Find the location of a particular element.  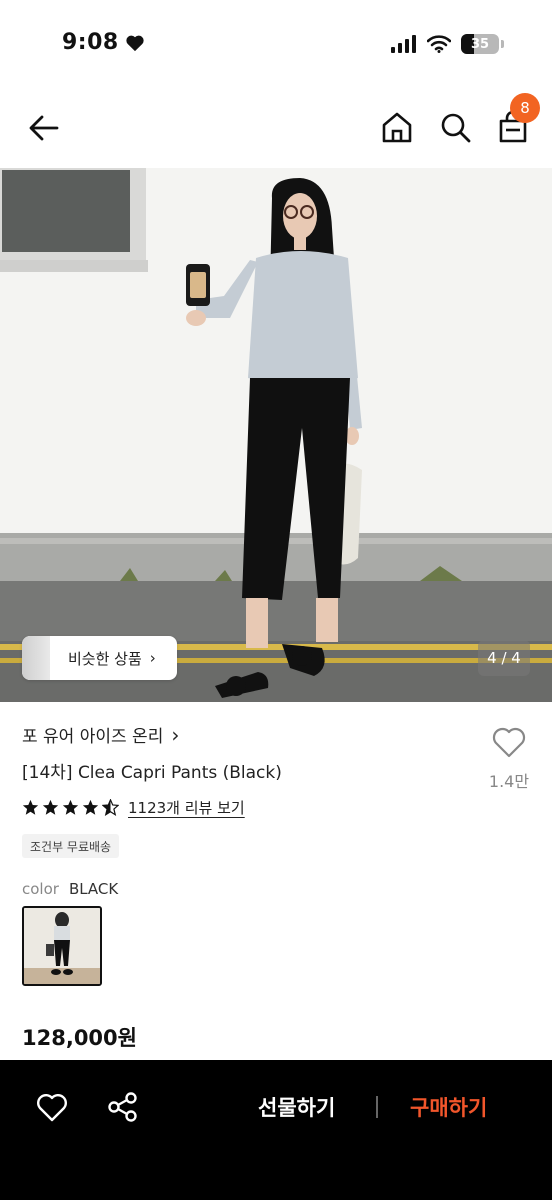

shipping-badge: 조건부 무료배송 is located at coordinates (71, 846).